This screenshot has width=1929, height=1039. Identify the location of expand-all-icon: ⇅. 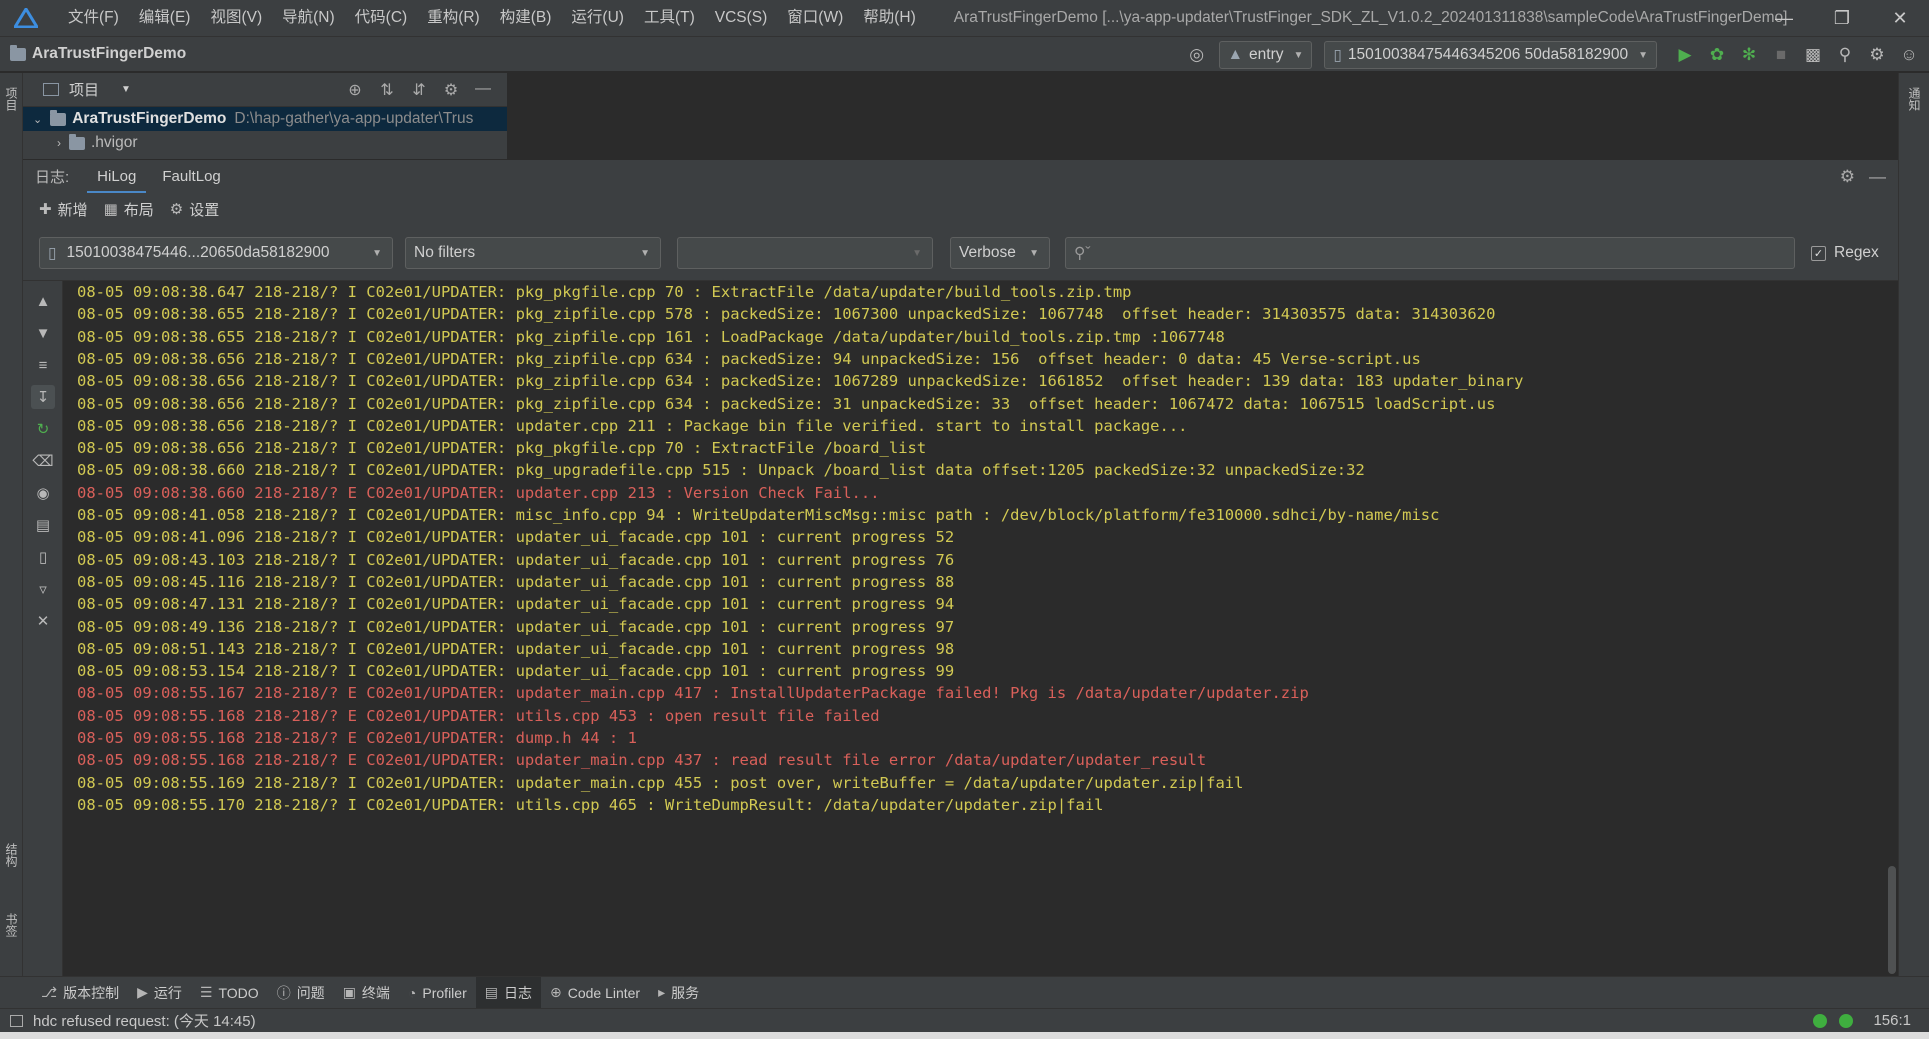
(387, 90).